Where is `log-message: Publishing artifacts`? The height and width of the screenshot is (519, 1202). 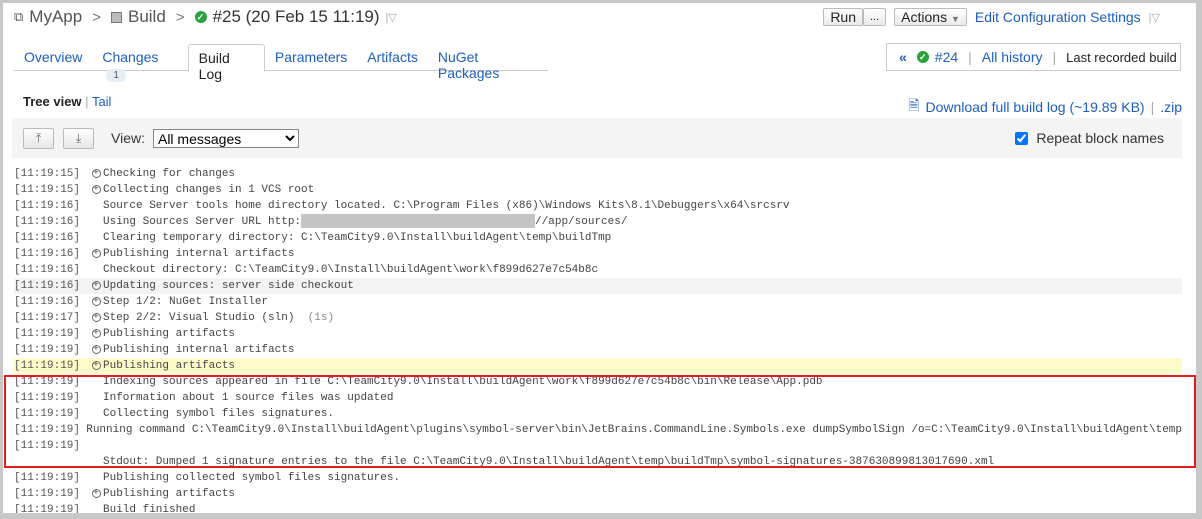
log-message: Publishing artifacts is located at coordinates (169, 334).